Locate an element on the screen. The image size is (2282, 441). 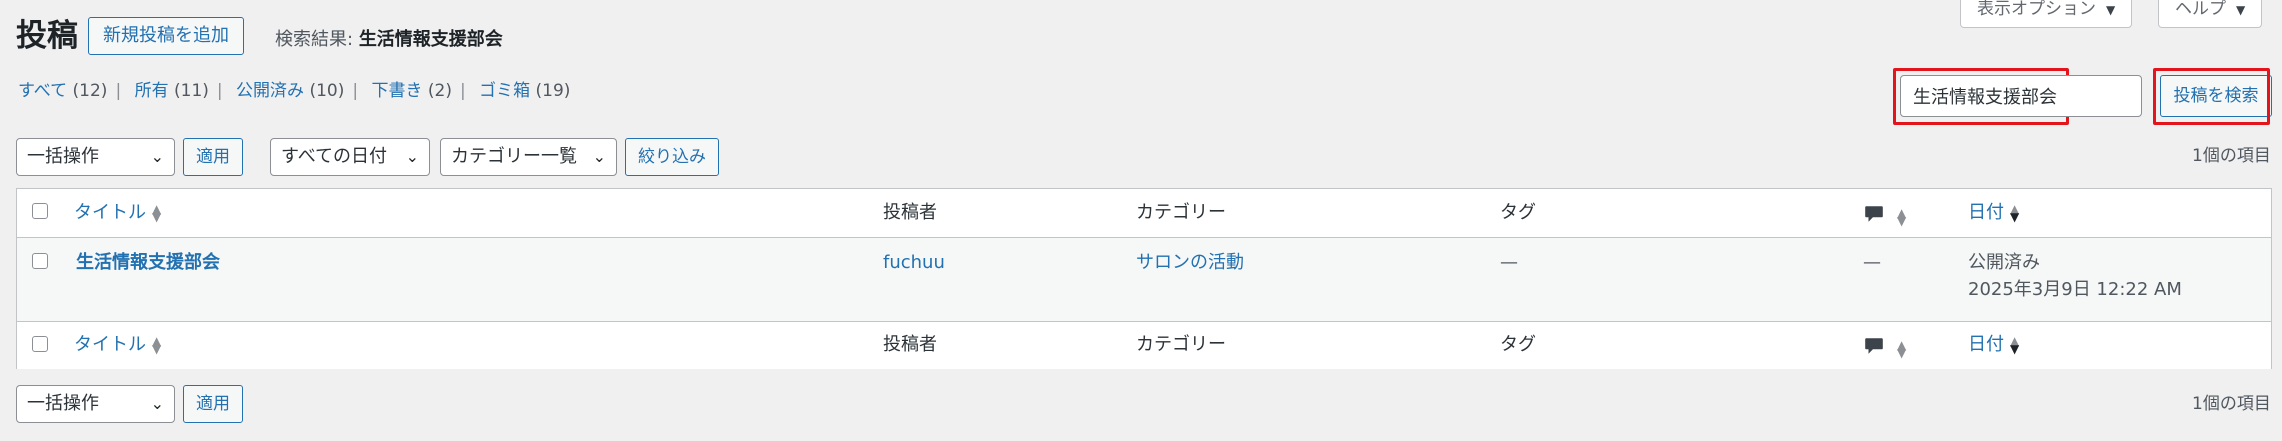
view-trash-count: (19) is located at coordinates (553, 91).